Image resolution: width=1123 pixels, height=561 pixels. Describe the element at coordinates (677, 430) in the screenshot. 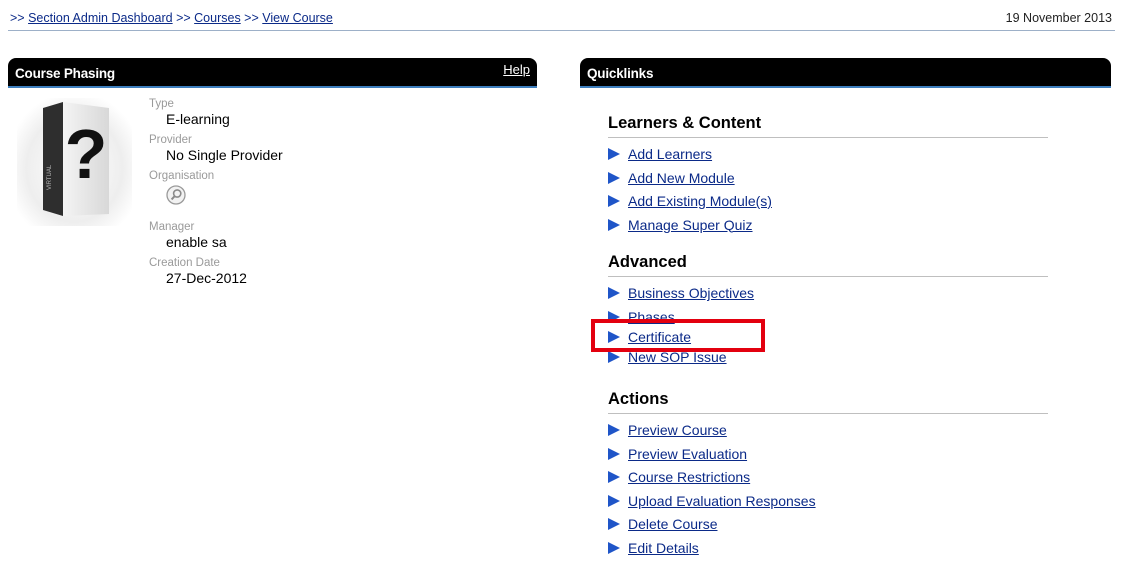

I see `preview-course-link: Preview Course` at that location.